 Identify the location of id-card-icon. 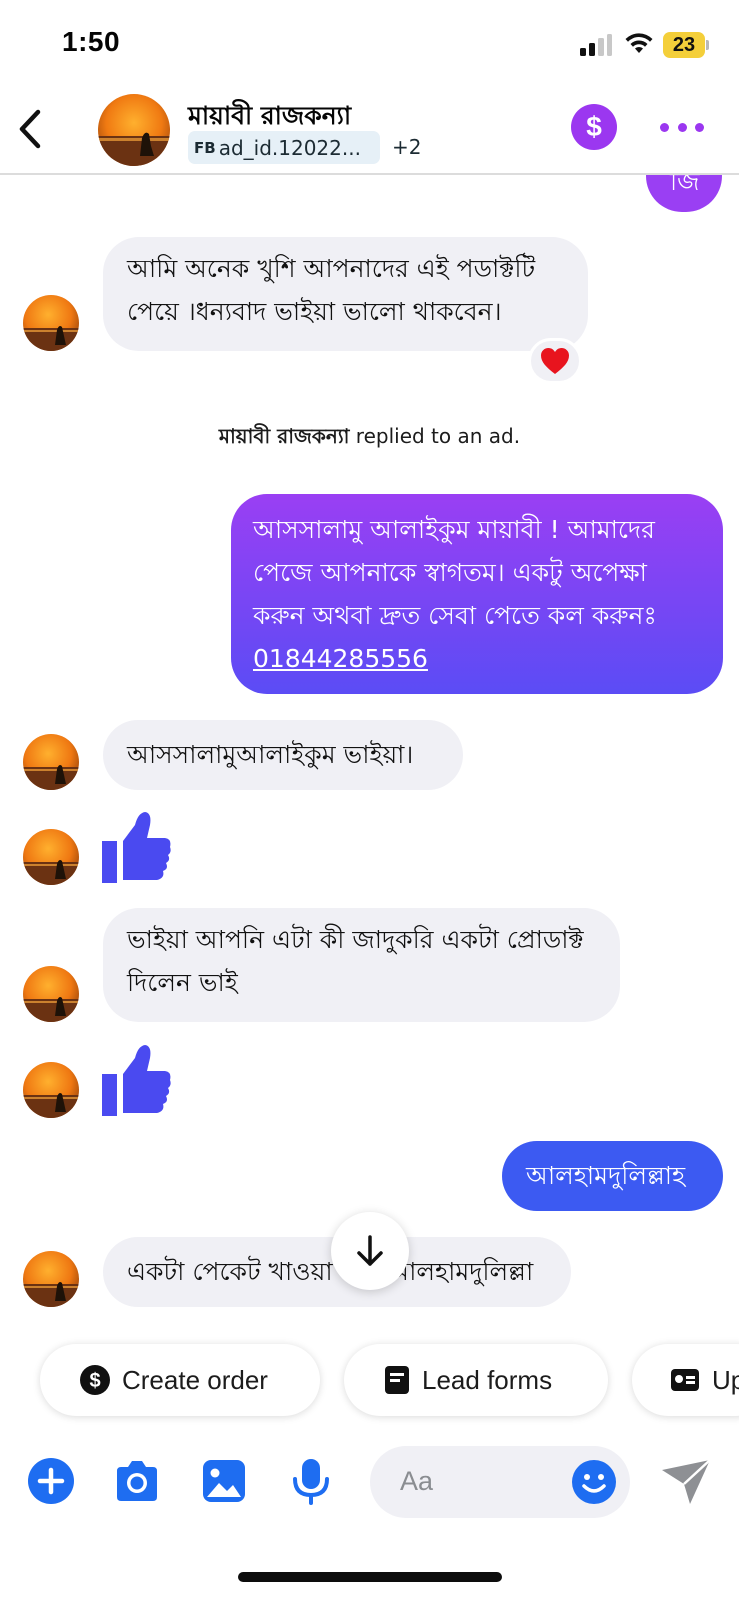
(685, 1380).